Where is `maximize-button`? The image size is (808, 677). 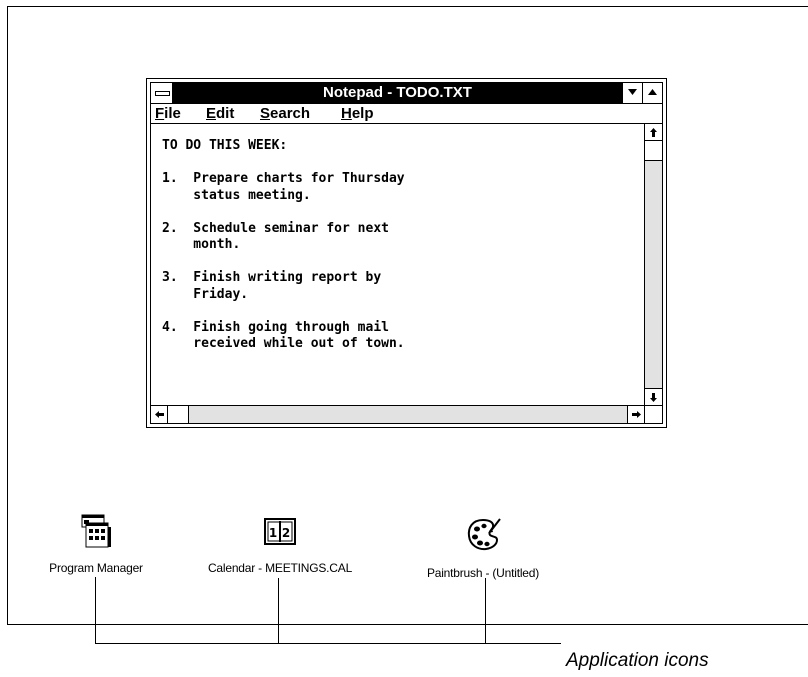 maximize-button is located at coordinates (652, 93).